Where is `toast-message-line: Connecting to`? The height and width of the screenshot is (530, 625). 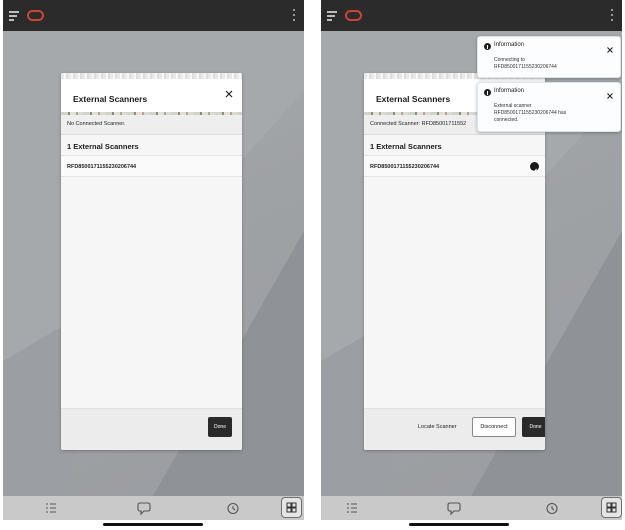 toast-message-line: Connecting to is located at coordinates (509, 60).